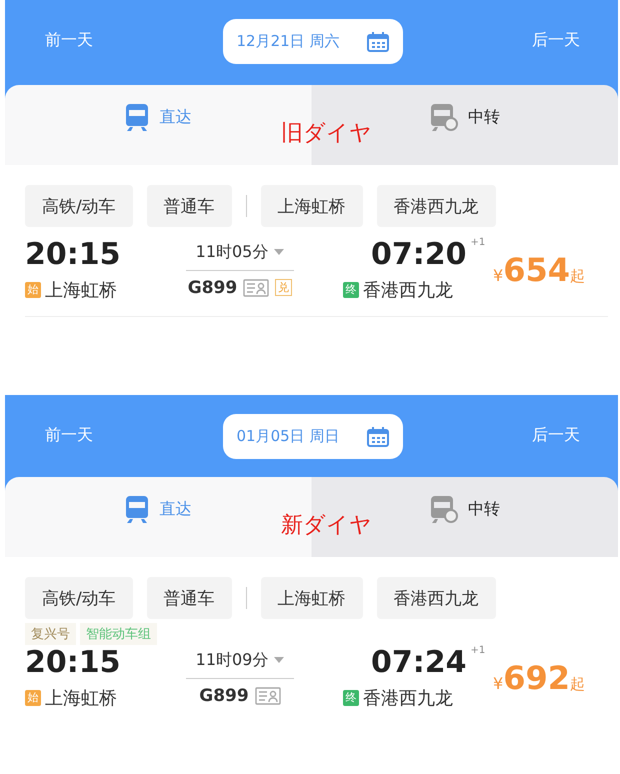 This screenshot has width=620, height=774. What do you see at coordinates (418, 662) in the screenshot?
I see `arrival-time: 07:24` at bounding box center [418, 662].